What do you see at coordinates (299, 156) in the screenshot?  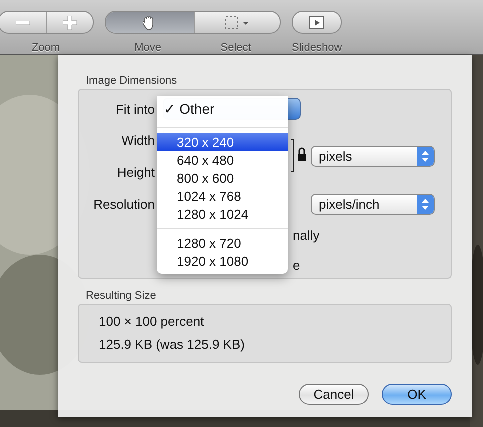 I see `lock-icon` at bounding box center [299, 156].